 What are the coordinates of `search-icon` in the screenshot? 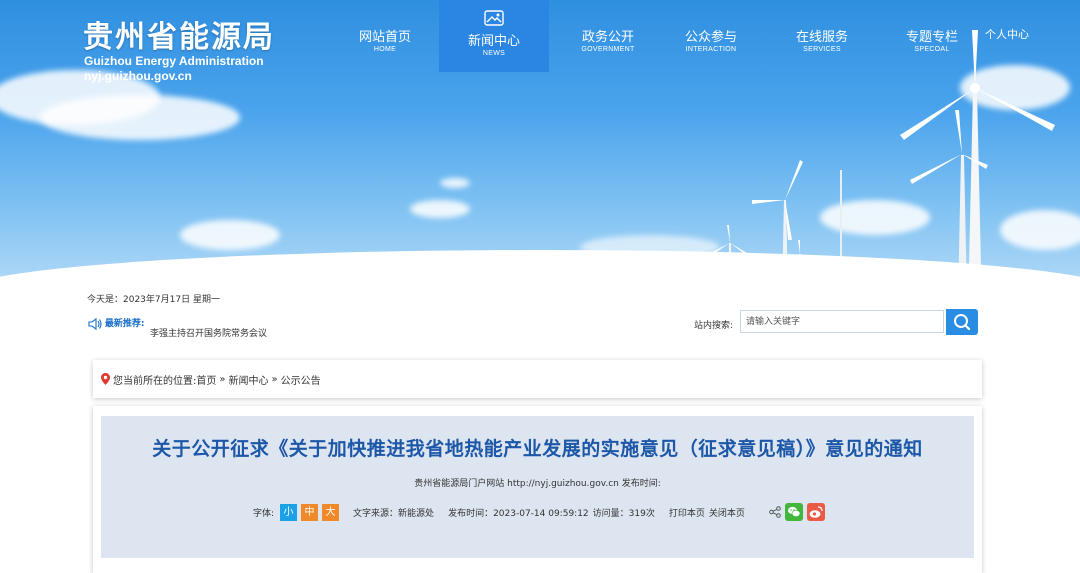 It's located at (962, 322).